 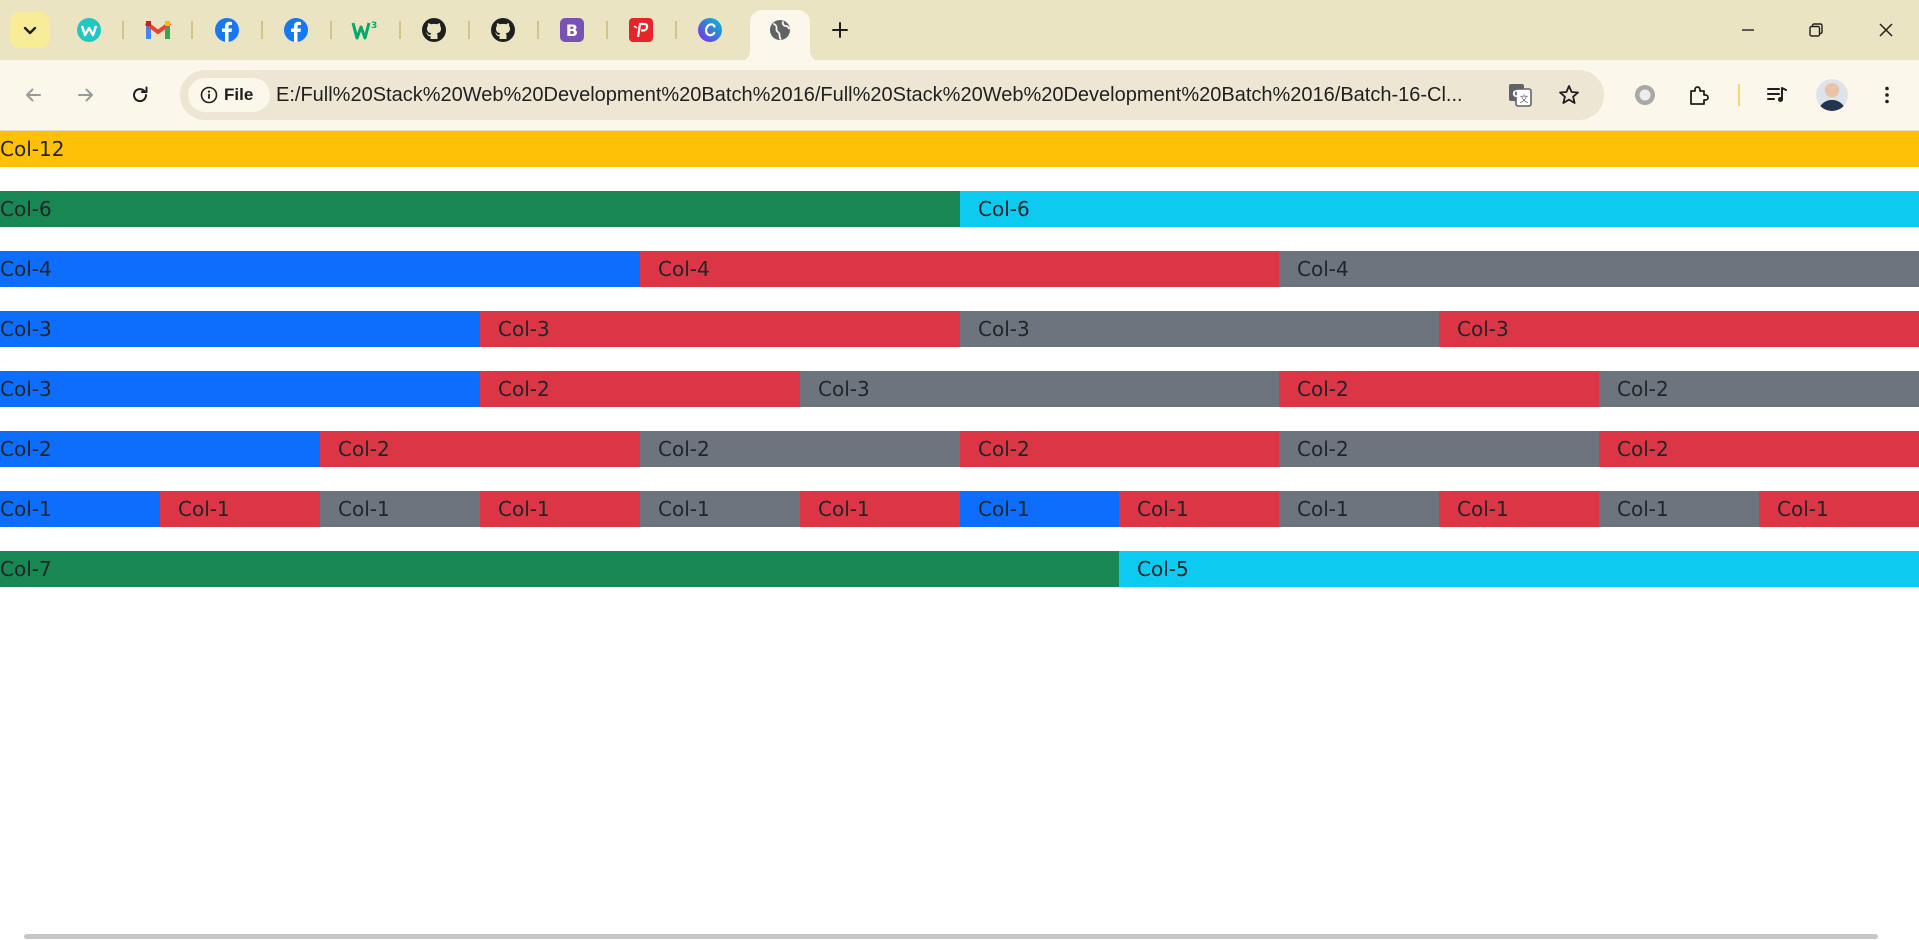 I want to click on reload-icon, so click(x=140, y=94).